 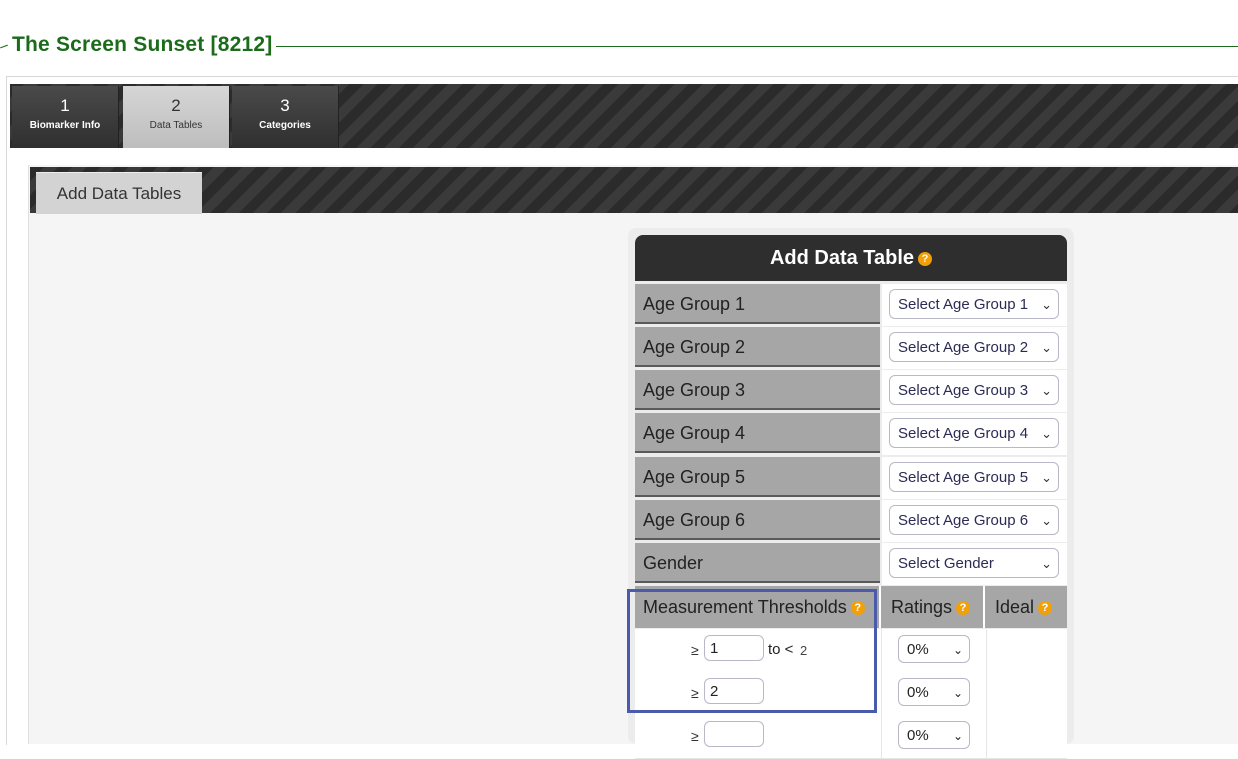 What do you see at coordinates (65, 105) in the screenshot?
I see `step-number: 1` at bounding box center [65, 105].